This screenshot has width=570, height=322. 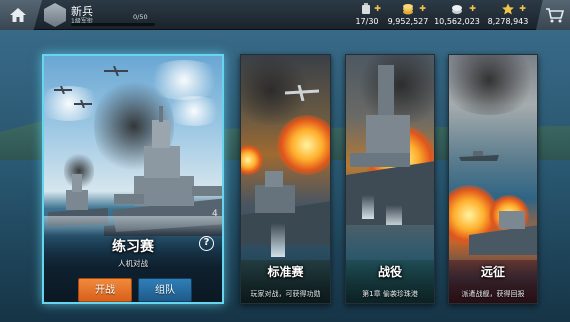 What do you see at coordinates (493, 179) in the screenshot?
I see `mode-card-expedition: 远征 派遣战舰，获得回报` at bounding box center [493, 179].